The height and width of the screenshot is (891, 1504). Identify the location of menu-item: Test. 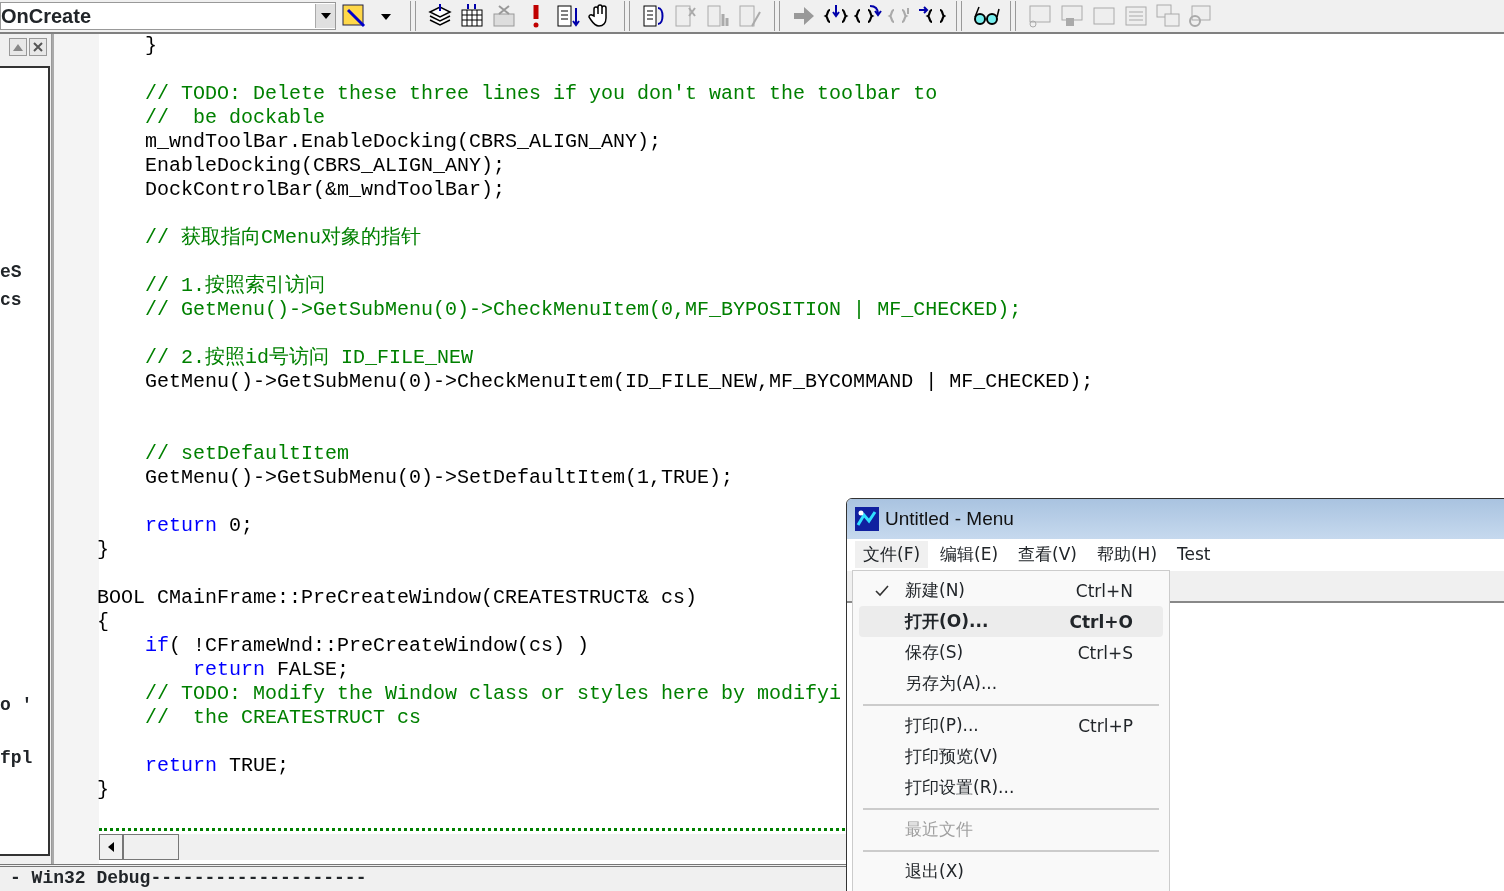
(1194, 554).